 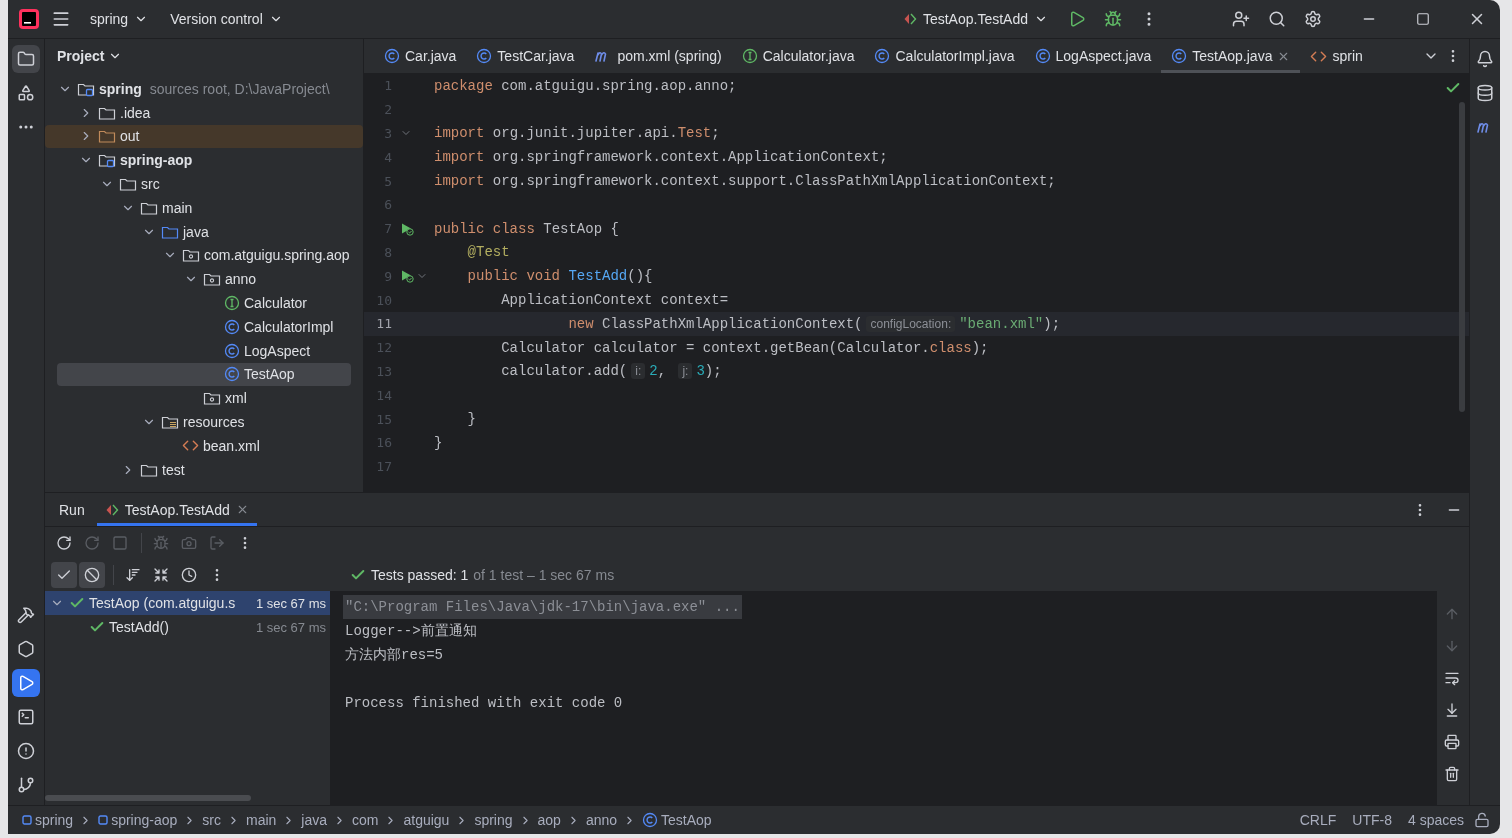 I want to click on tree-item-label: java, so click(x=196, y=231).